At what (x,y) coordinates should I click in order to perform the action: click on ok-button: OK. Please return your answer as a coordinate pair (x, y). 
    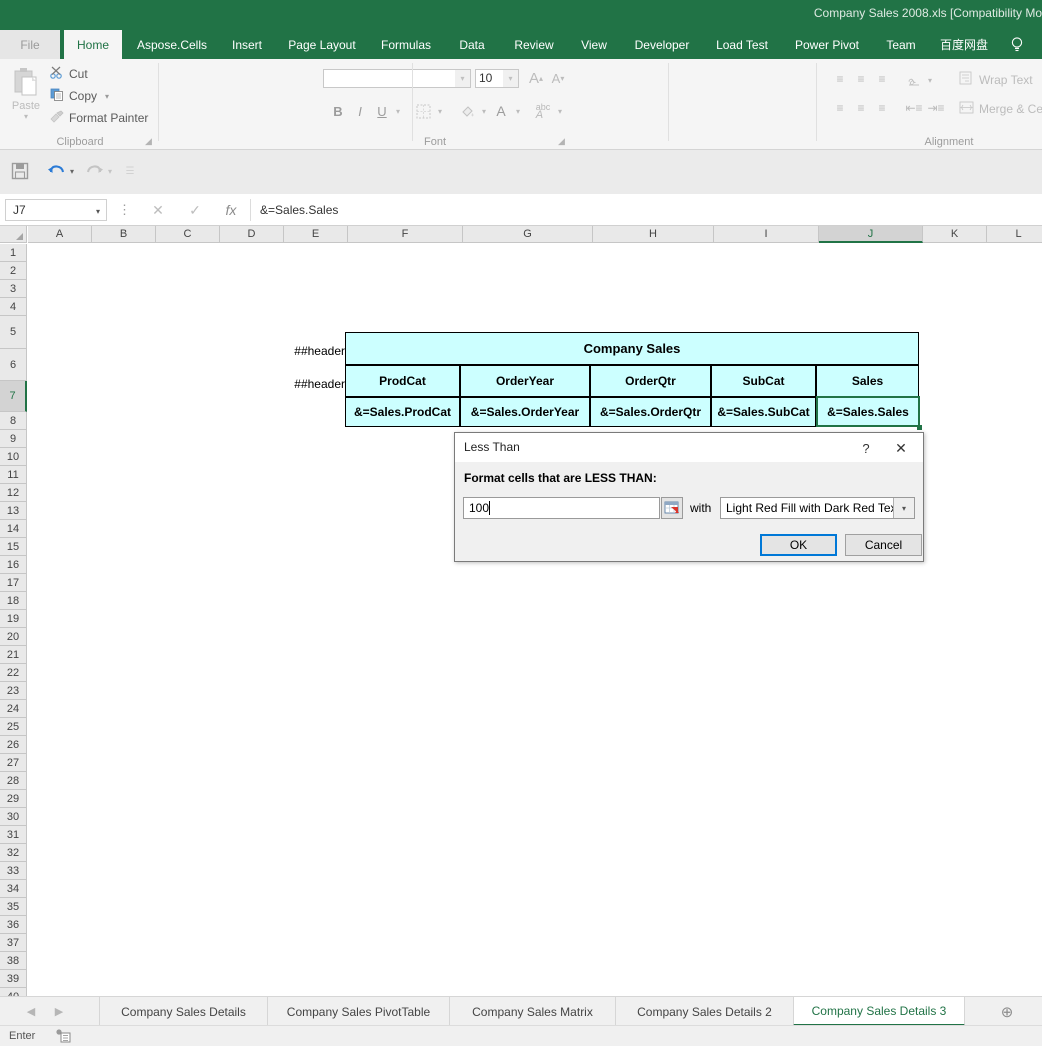
    Looking at the image, I should click on (798, 545).